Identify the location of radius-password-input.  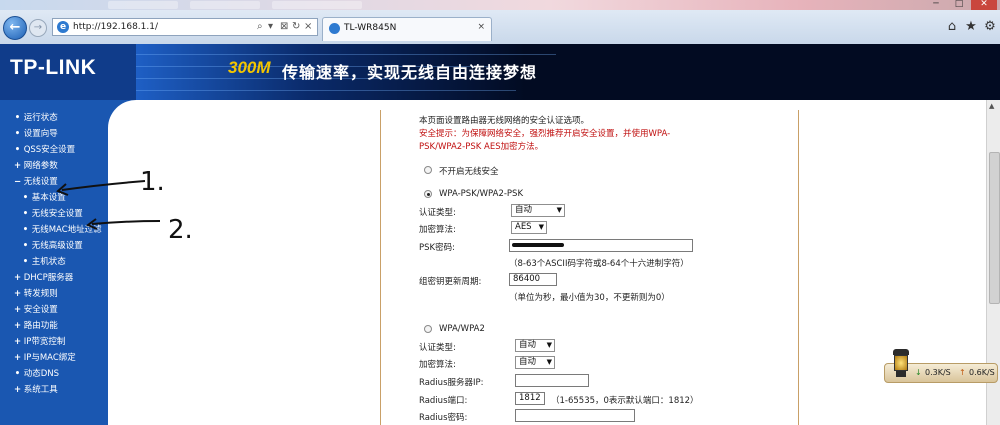
(575, 415).